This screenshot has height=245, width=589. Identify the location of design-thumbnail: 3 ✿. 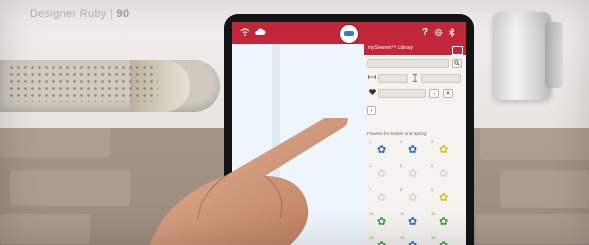
(445, 150).